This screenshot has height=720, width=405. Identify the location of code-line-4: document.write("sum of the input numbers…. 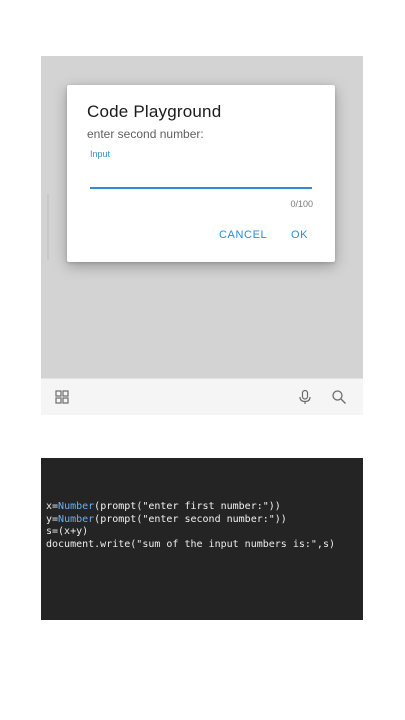
(190, 544).